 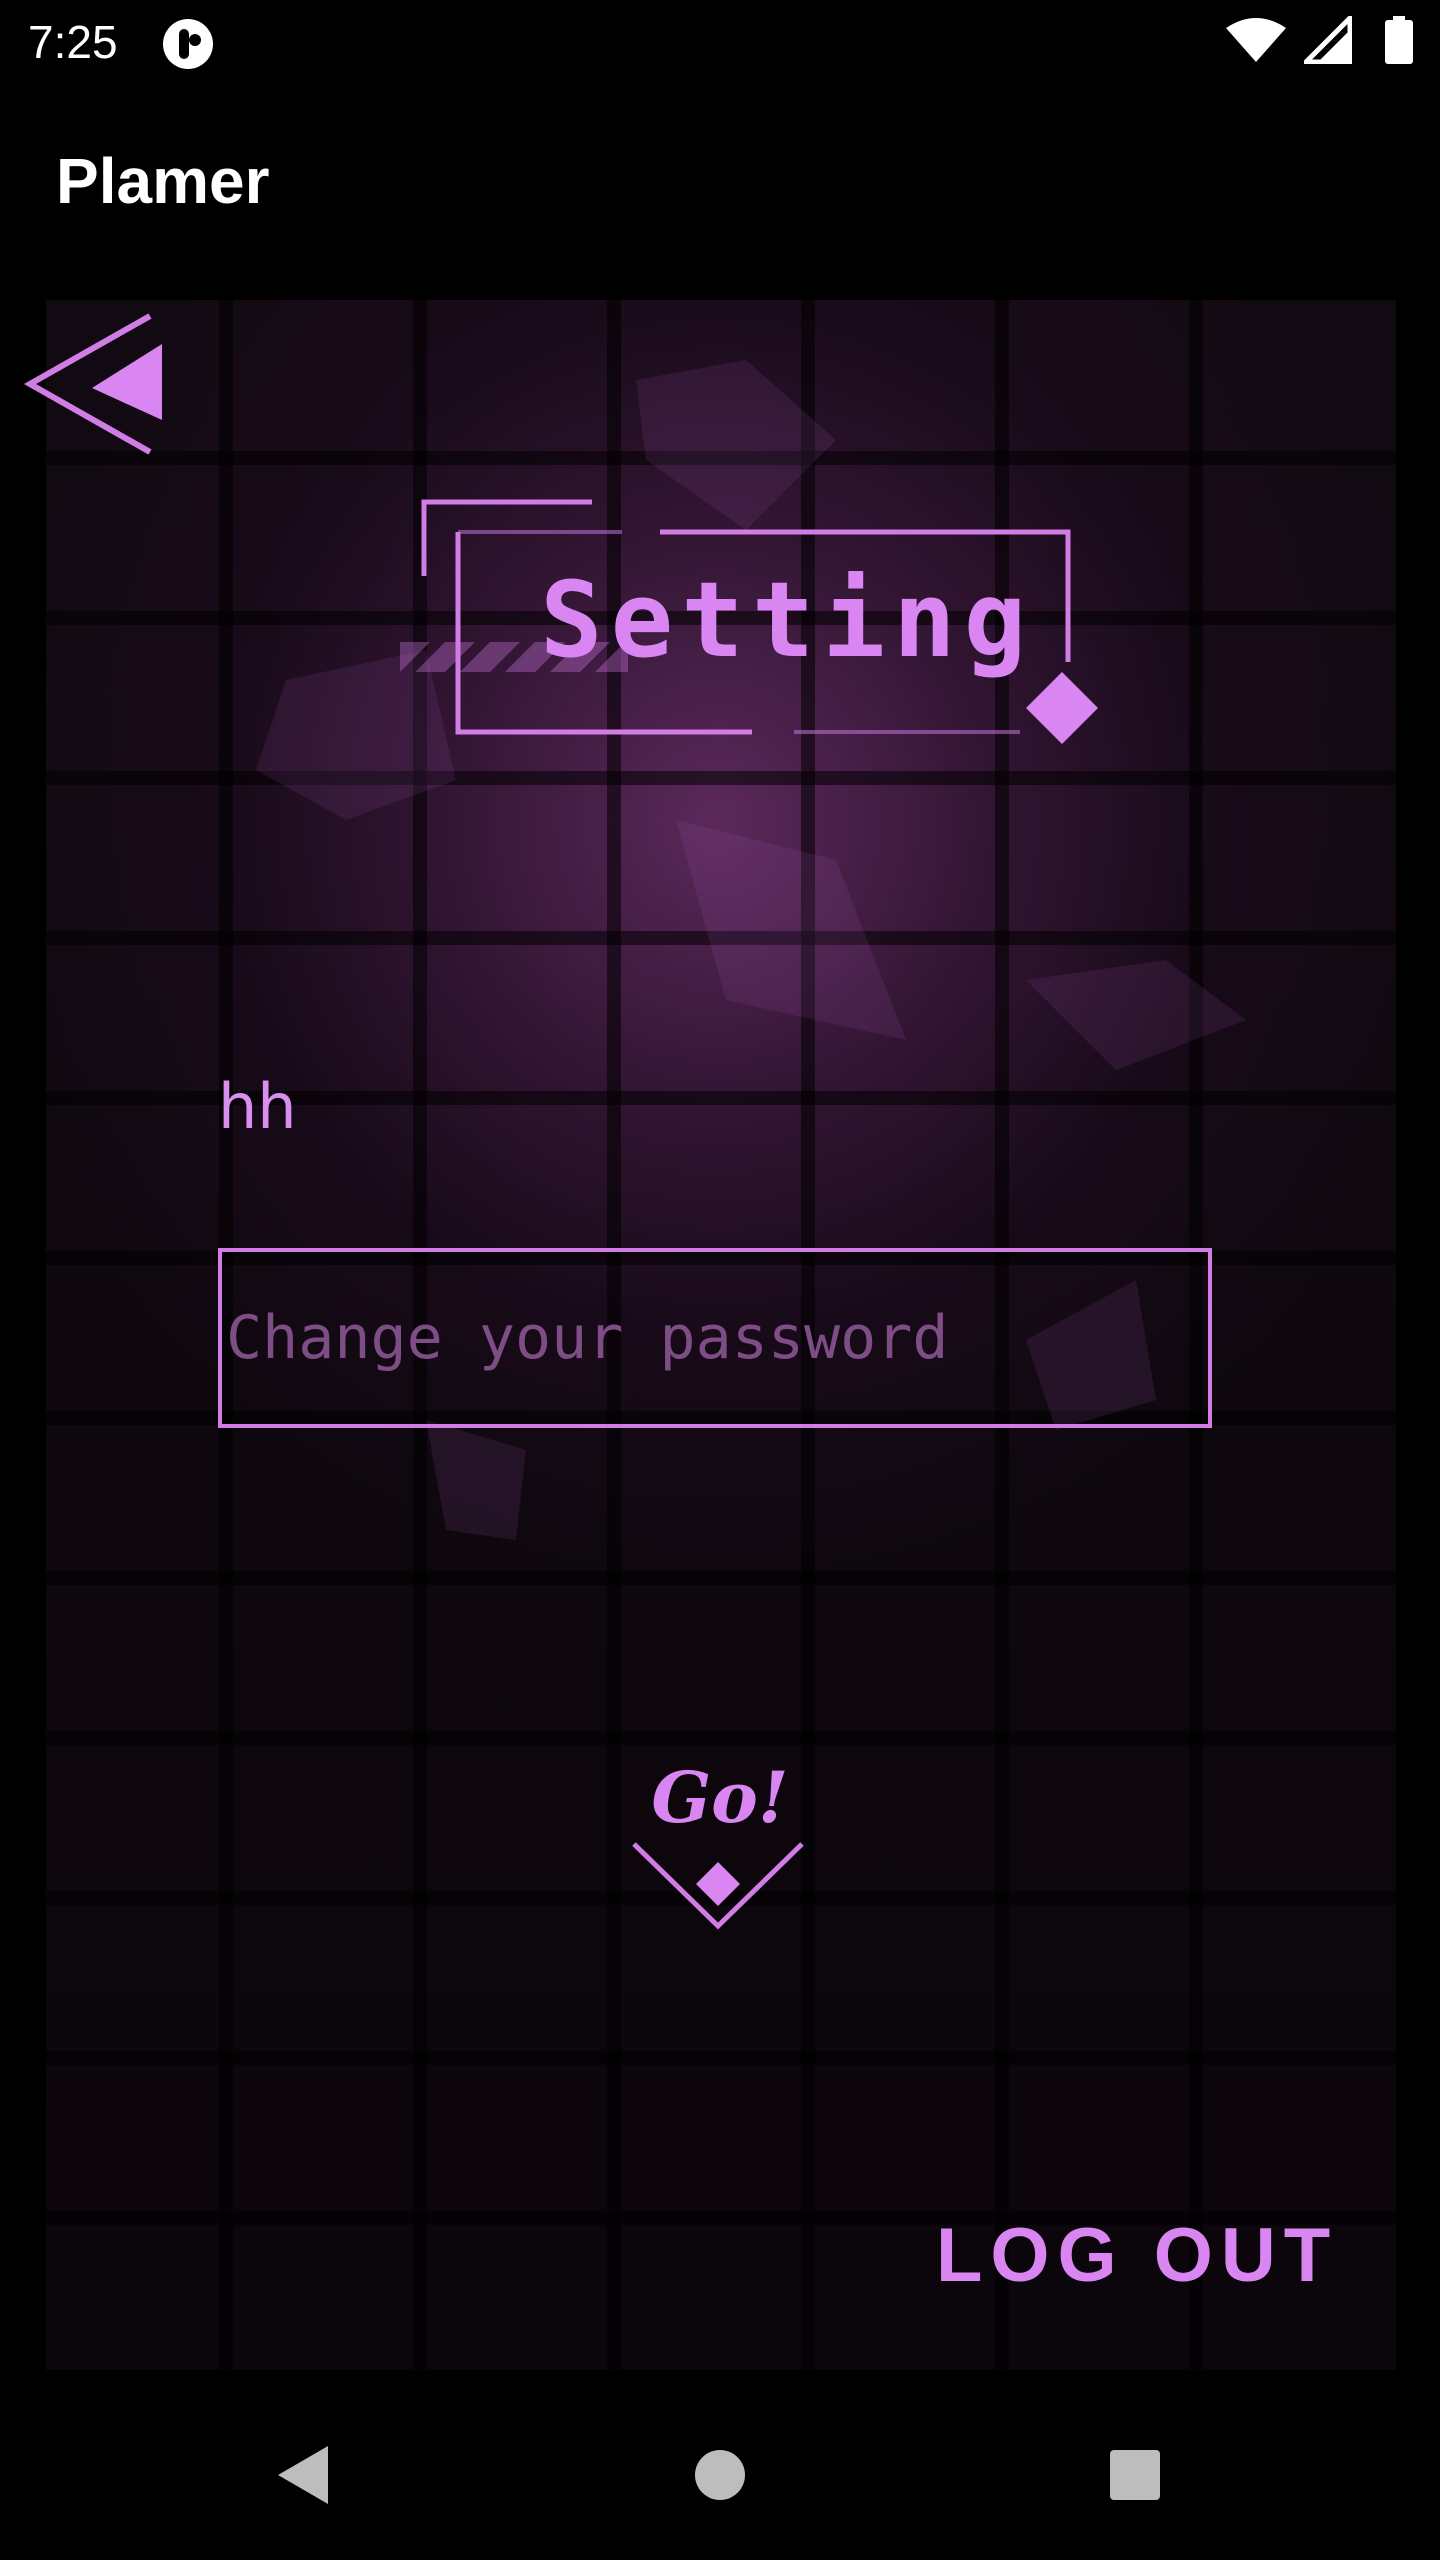 What do you see at coordinates (257, 1106) in the screenshot?
I see `username-label: hh` at bounding box center [257, 1106].